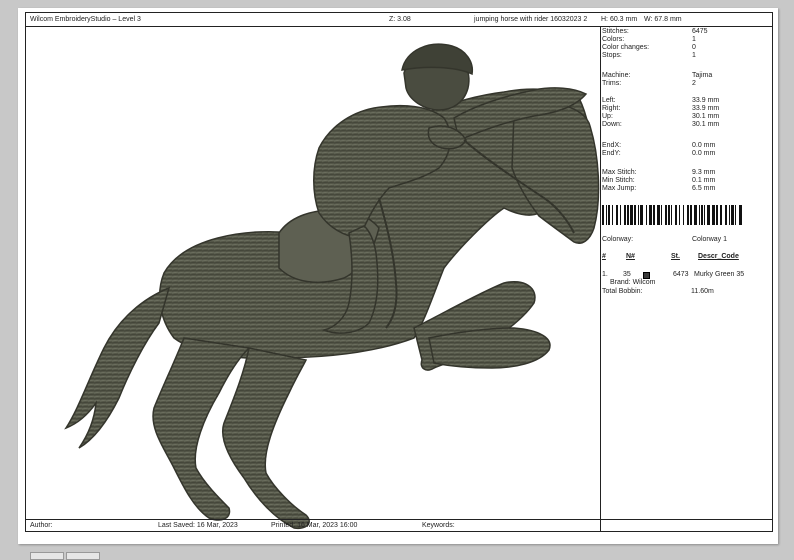 This screenshot has height=560, width=794. Describe the element at coordinates (702, 291) in the screenshot. I see `total-bobbin-value: 11.60m` at that location.